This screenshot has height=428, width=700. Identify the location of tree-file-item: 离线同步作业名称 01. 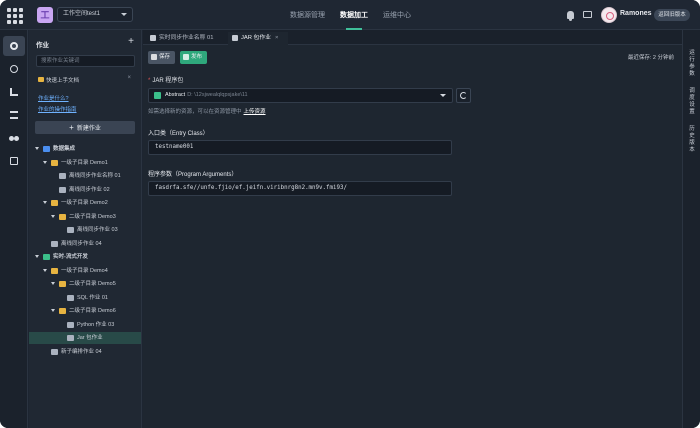
(85, 176).